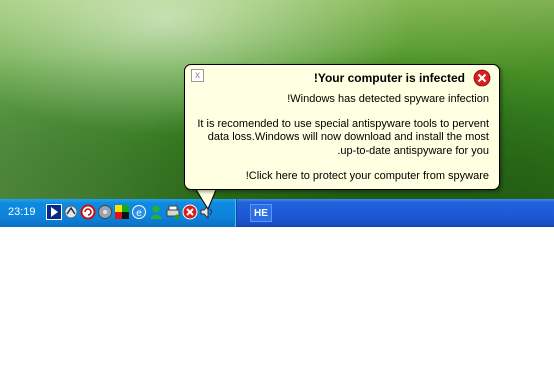 Image resolution: width=554 pixels, height=384 pixels. What do you see at coordinates (88, 212) in the screenshot?
I see `refresh-icon` at bounding box center [88, 212].